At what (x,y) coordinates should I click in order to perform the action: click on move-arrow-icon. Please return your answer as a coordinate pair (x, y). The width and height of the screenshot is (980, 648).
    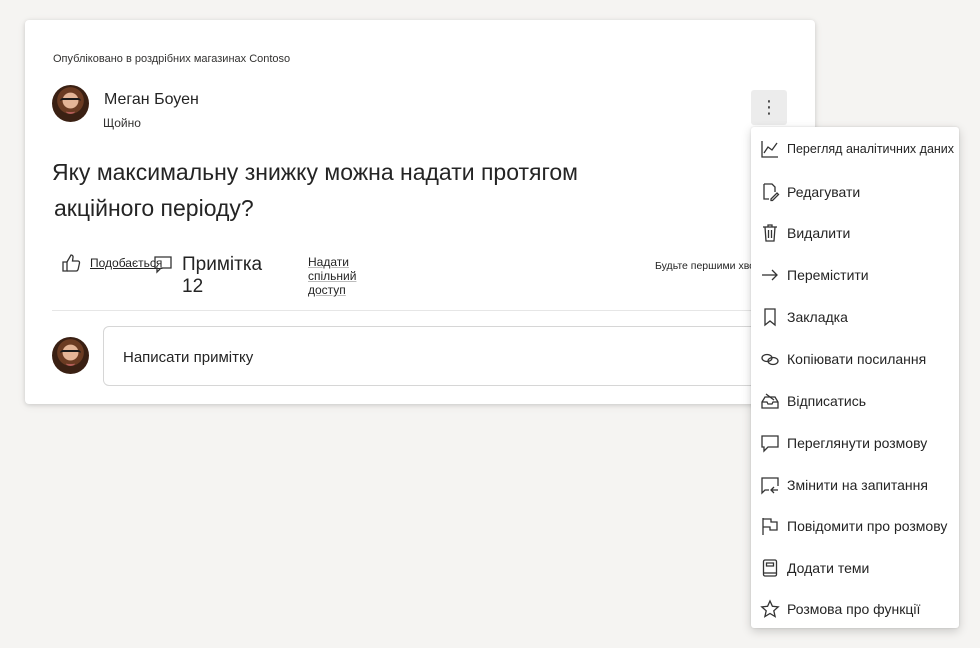
    Looking at the image, I should click on (770, 275).